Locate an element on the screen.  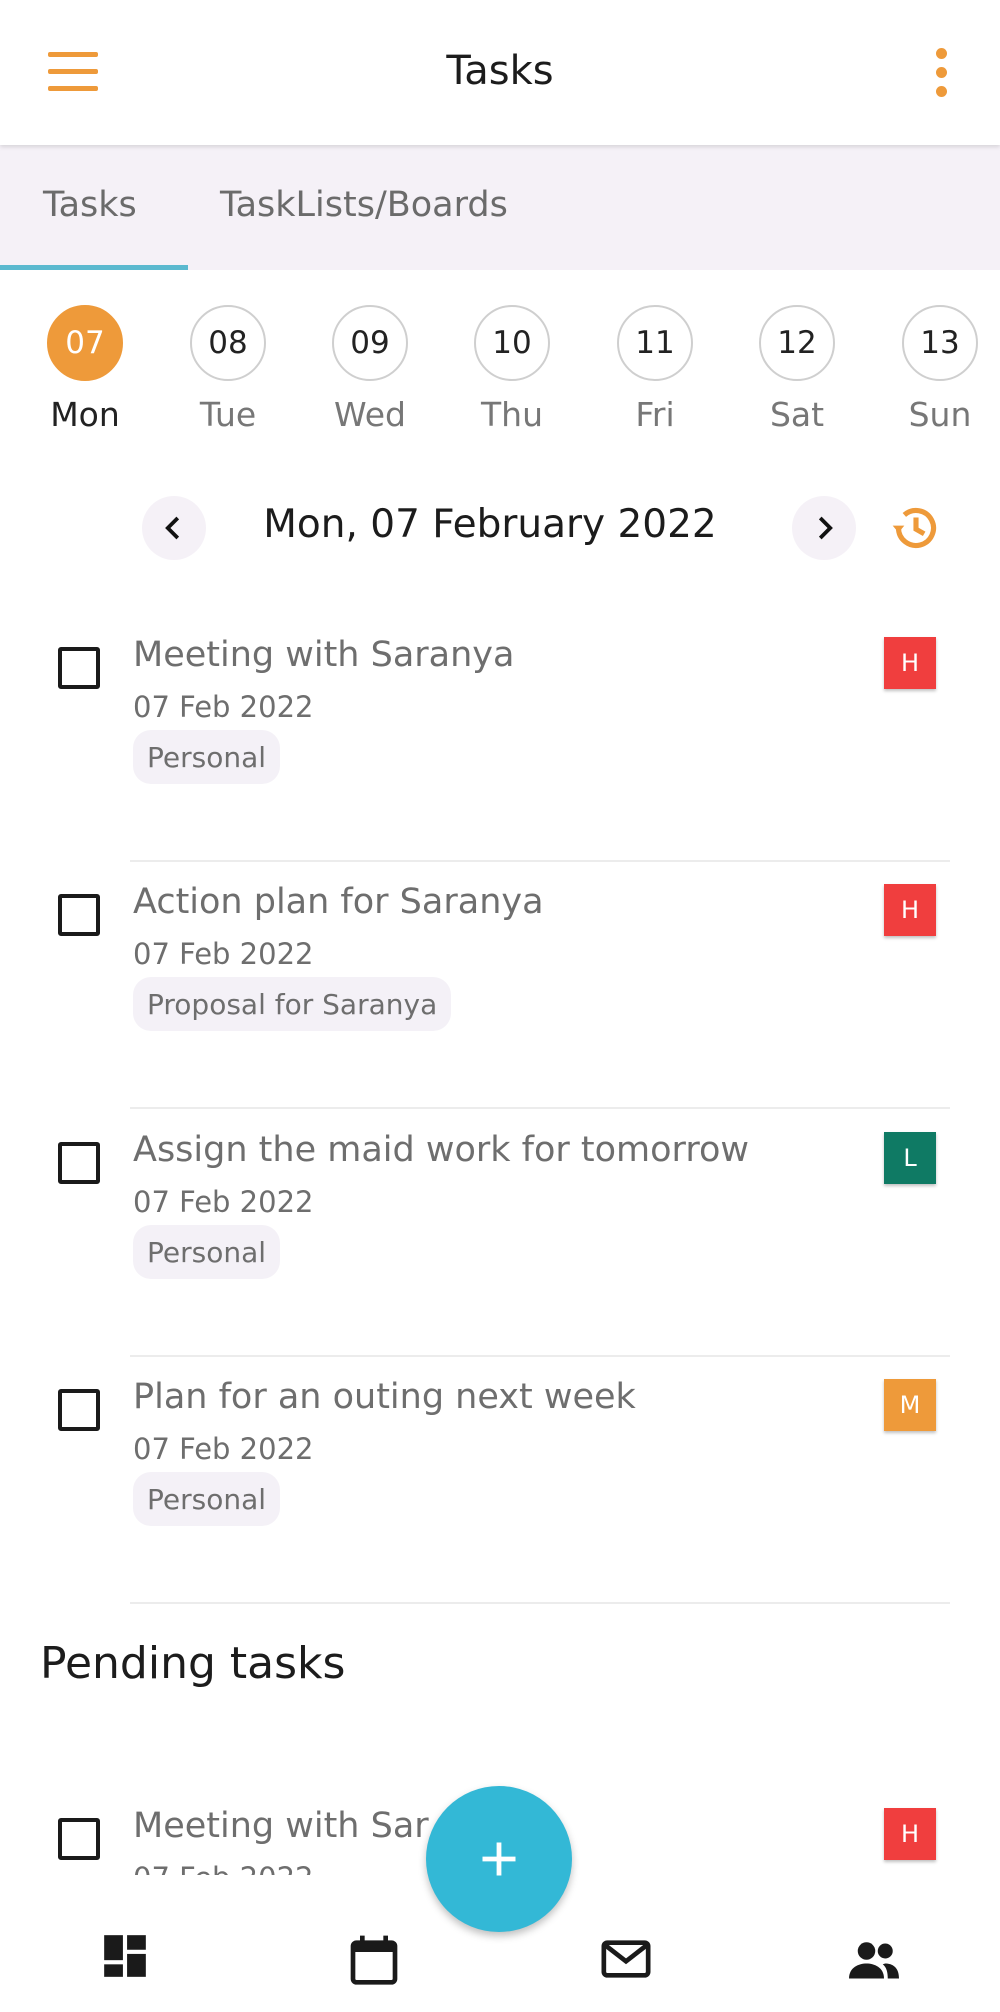
day-number: 12 is located at coordinates (797, 343).